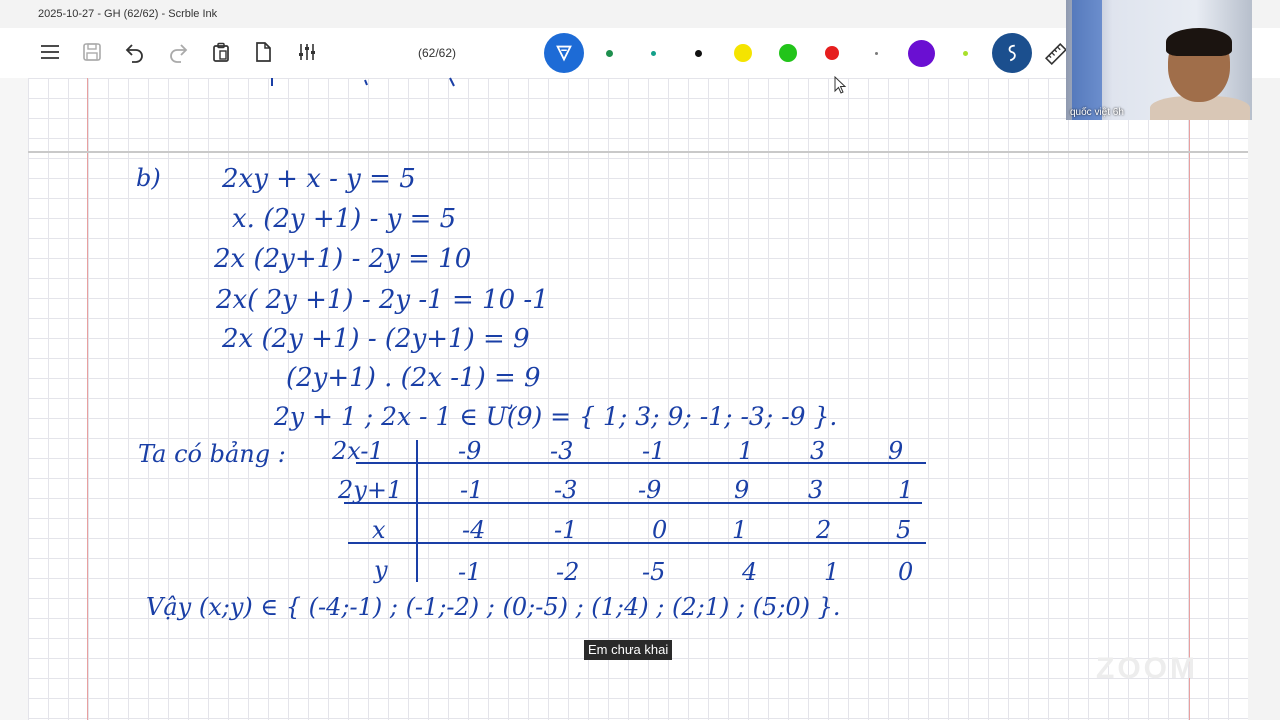 This screenshot has height=720, width=1280. Describe the element at coordinates (363, 82) in the screenshot. I see `previous-page-ink-marks` at that location.